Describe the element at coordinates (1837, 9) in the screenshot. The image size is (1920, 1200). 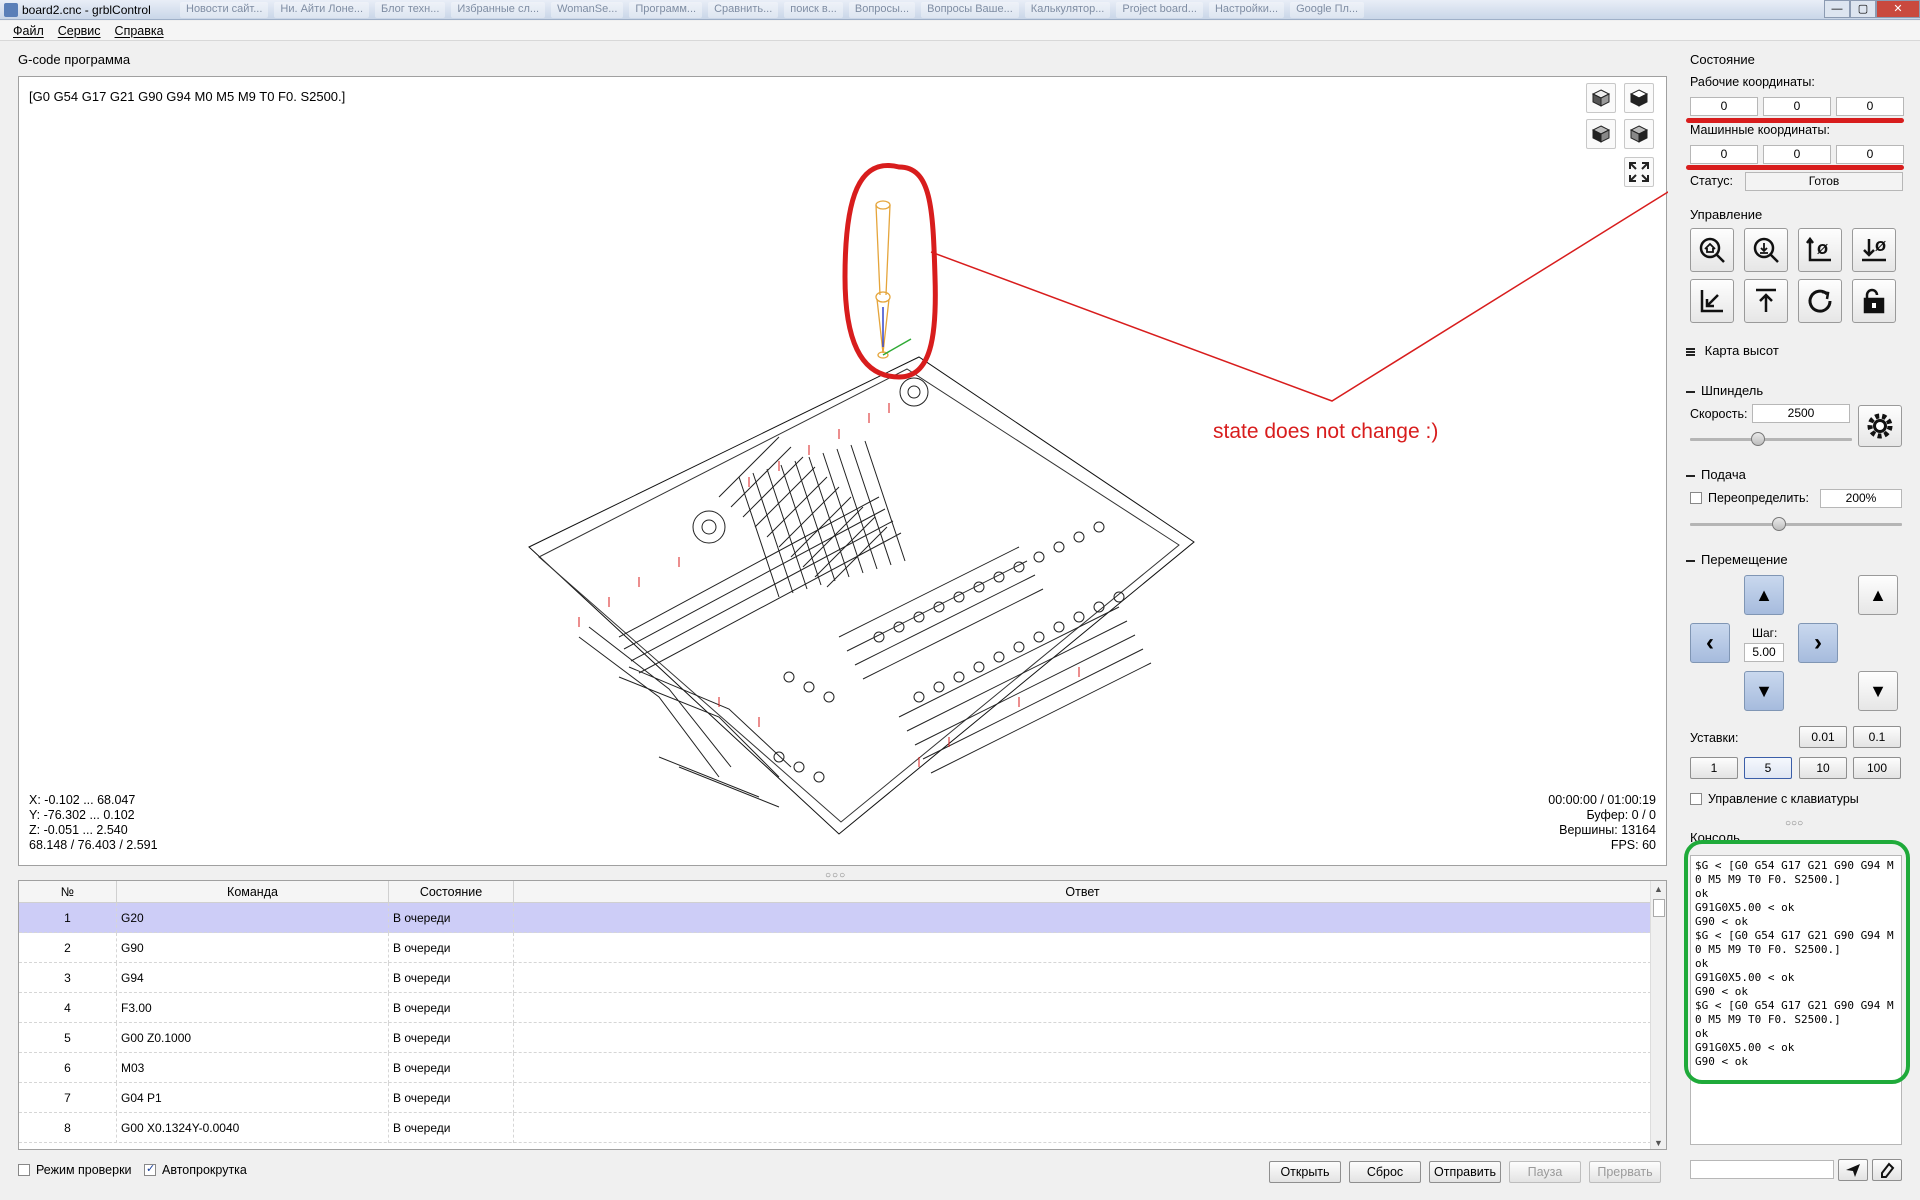
I see `minimize-button: —` at that location.